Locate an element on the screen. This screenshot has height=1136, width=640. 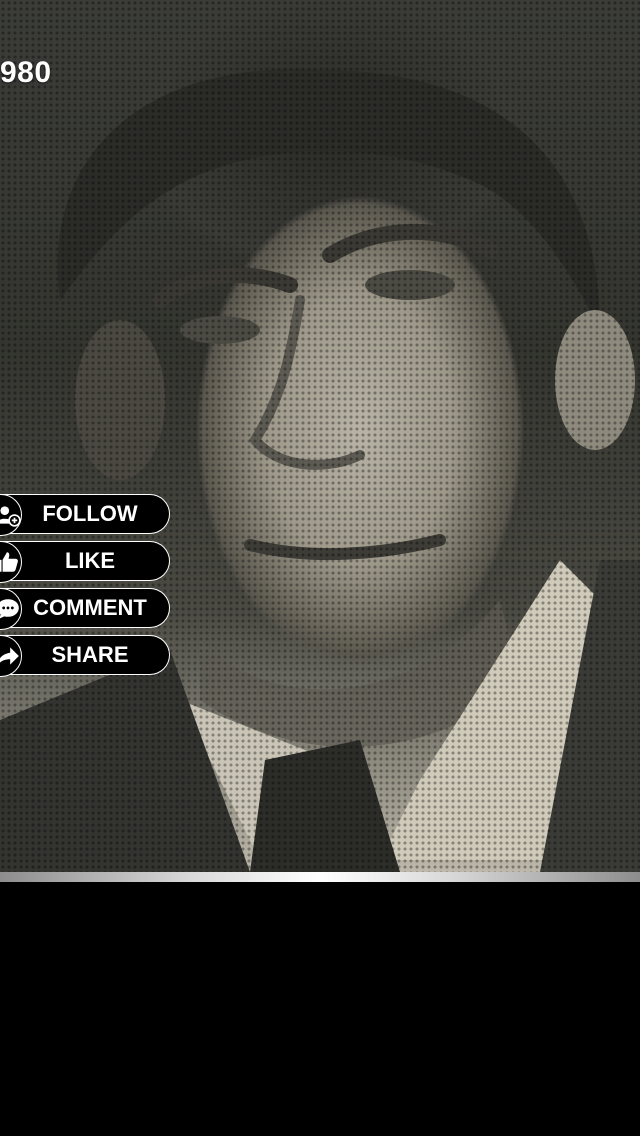
like-label: LIKE is located at coordinates (90, 560).